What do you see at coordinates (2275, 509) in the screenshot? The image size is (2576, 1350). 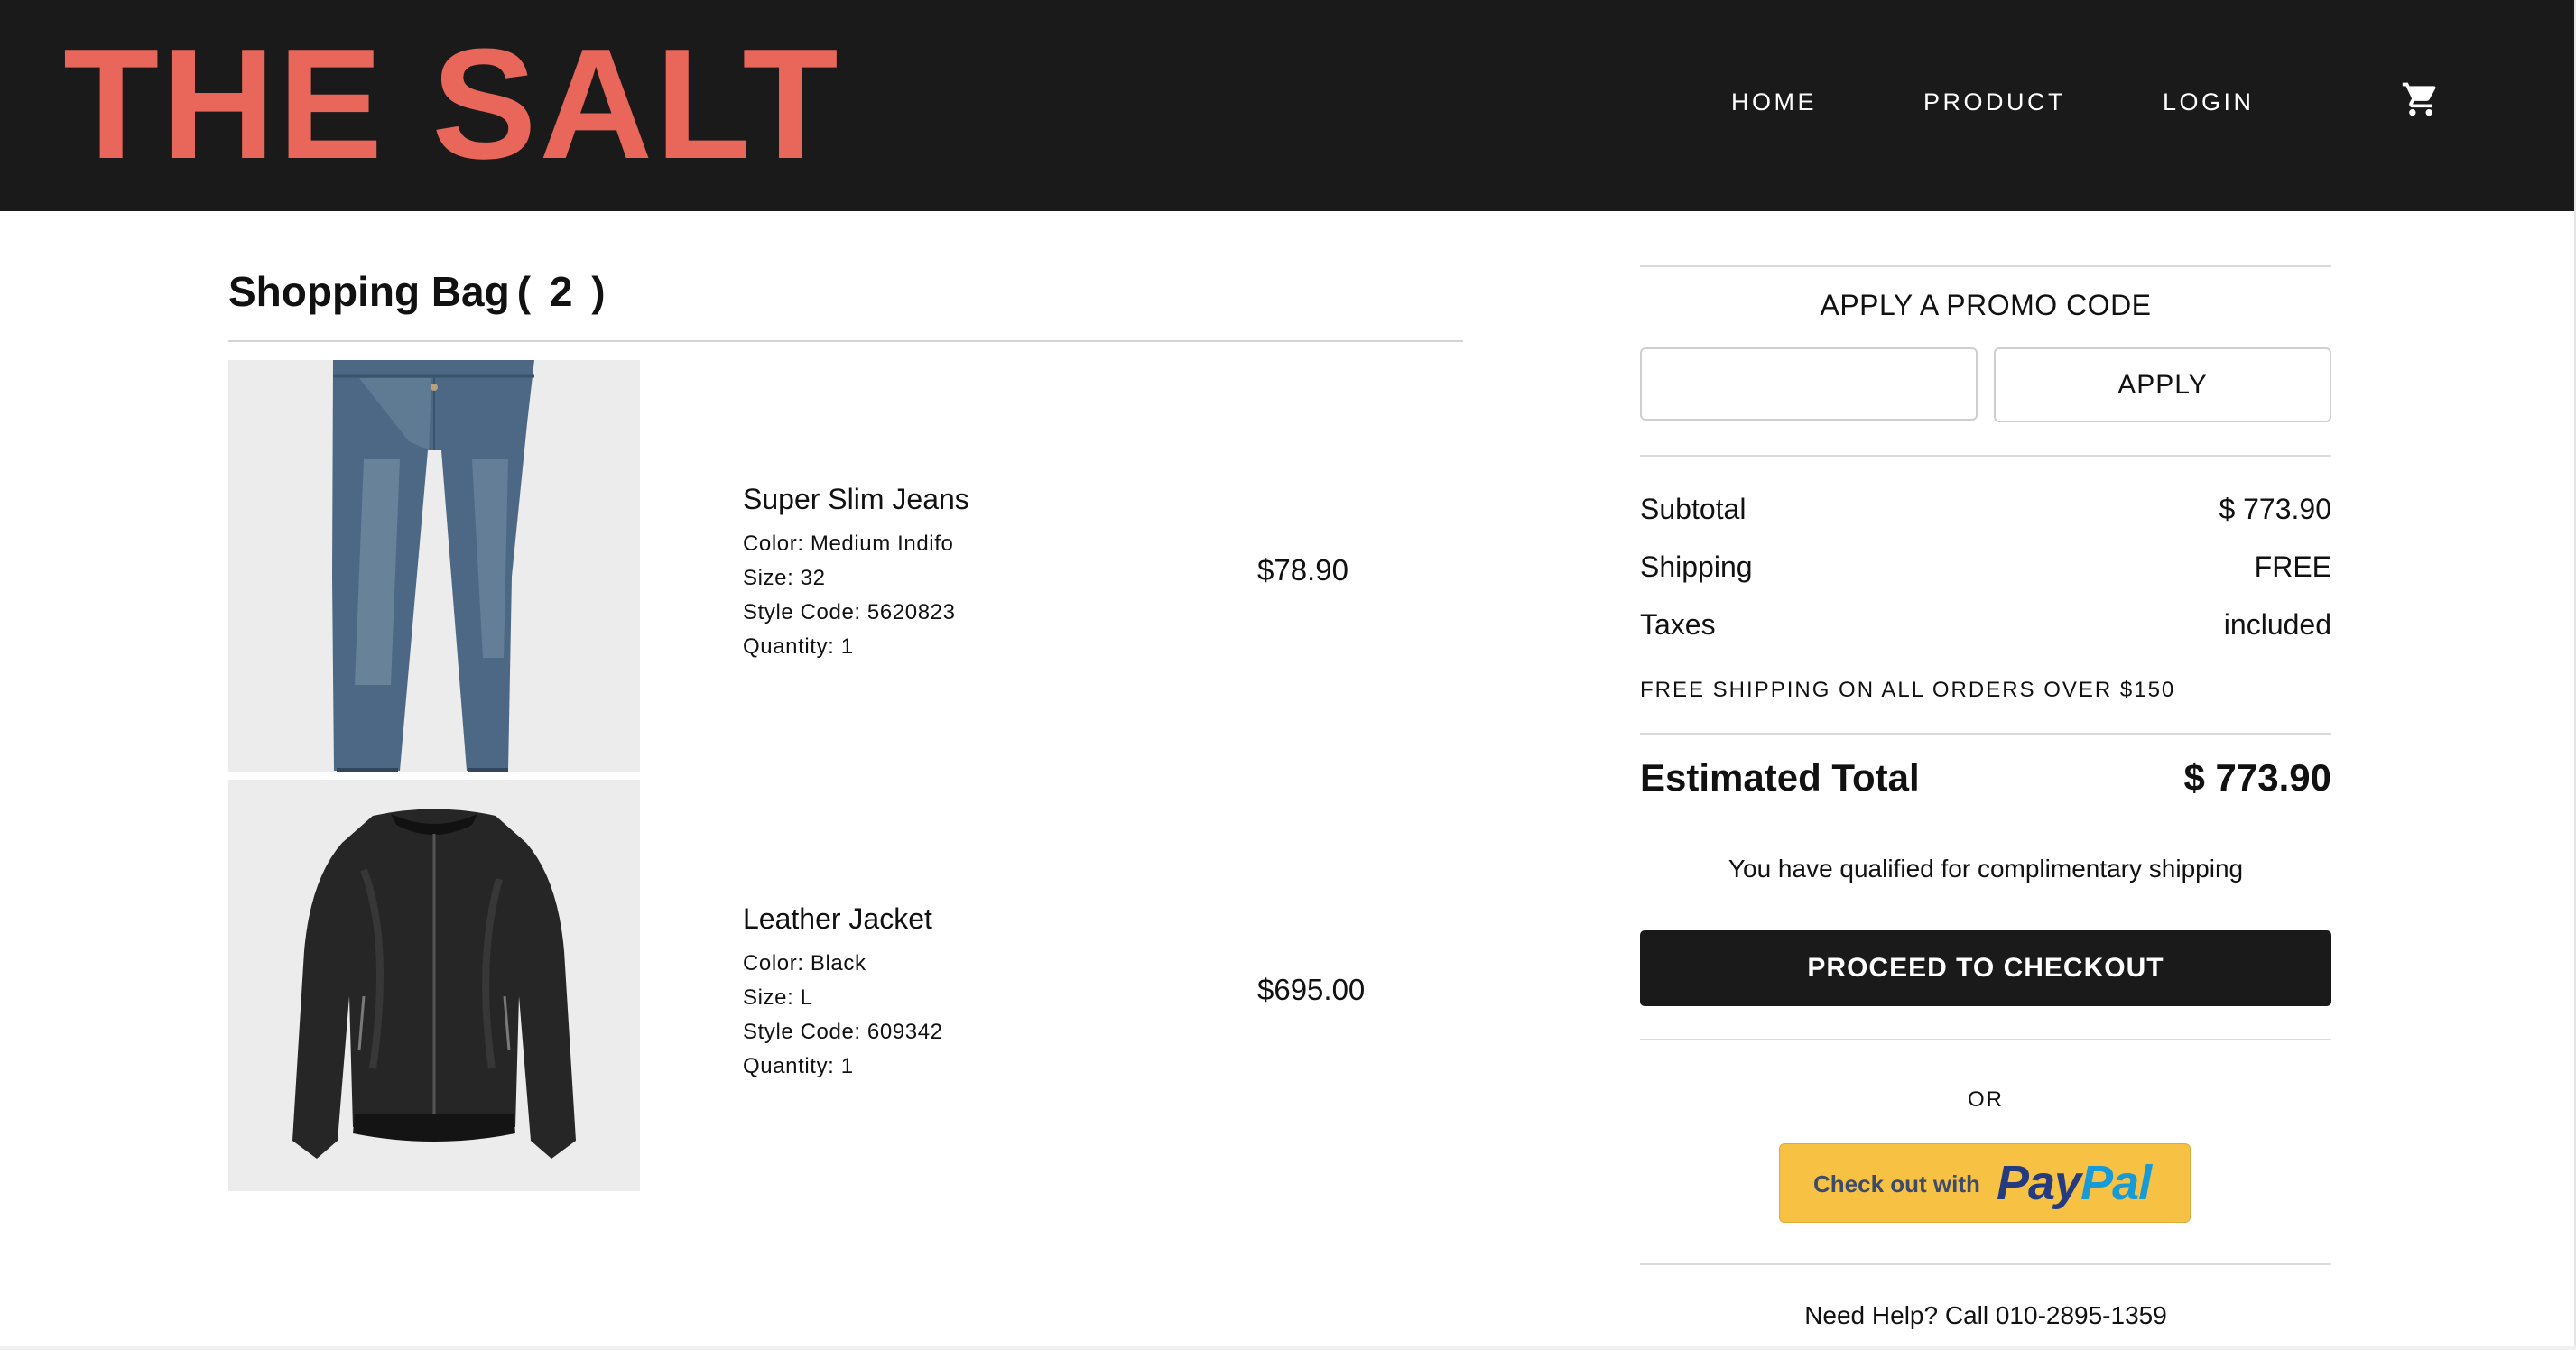 I see `subtotal-value: $ 773.90` at bounding box center [2275, 509].